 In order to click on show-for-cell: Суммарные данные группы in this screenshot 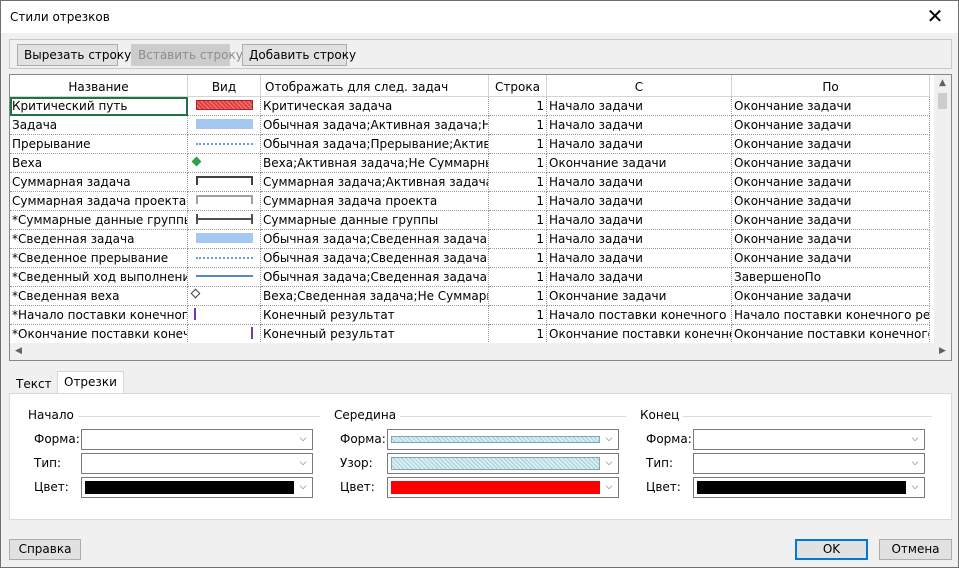, I will do `click(375, 220)`.